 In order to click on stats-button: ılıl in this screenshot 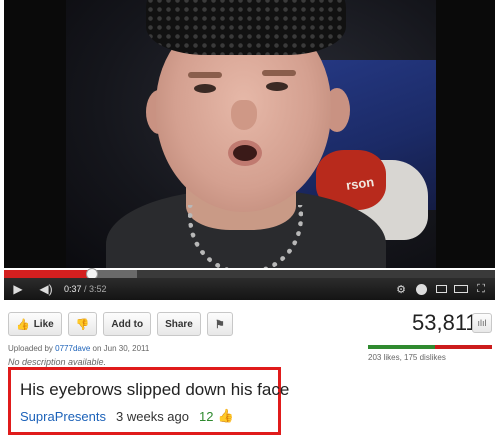, I will do `click(482, 323)`.